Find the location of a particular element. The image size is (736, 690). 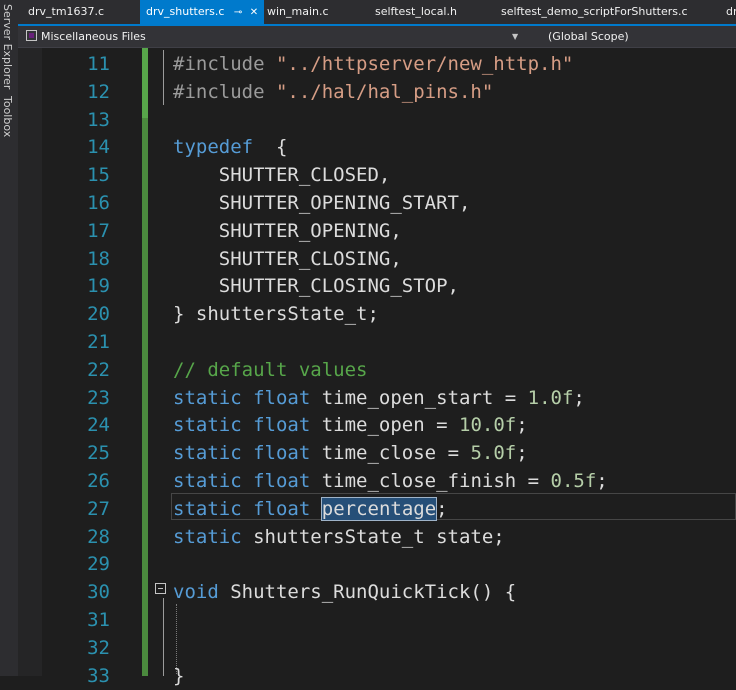

code-line: 12 #include "../hal/hal_pins.h" is located at coordinates (377, 92).